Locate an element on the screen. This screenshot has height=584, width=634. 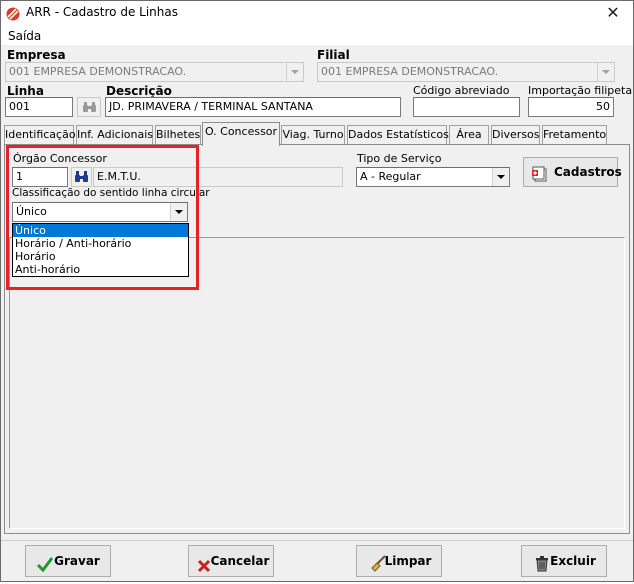
trash-icon is located at coordinates (542, 568).